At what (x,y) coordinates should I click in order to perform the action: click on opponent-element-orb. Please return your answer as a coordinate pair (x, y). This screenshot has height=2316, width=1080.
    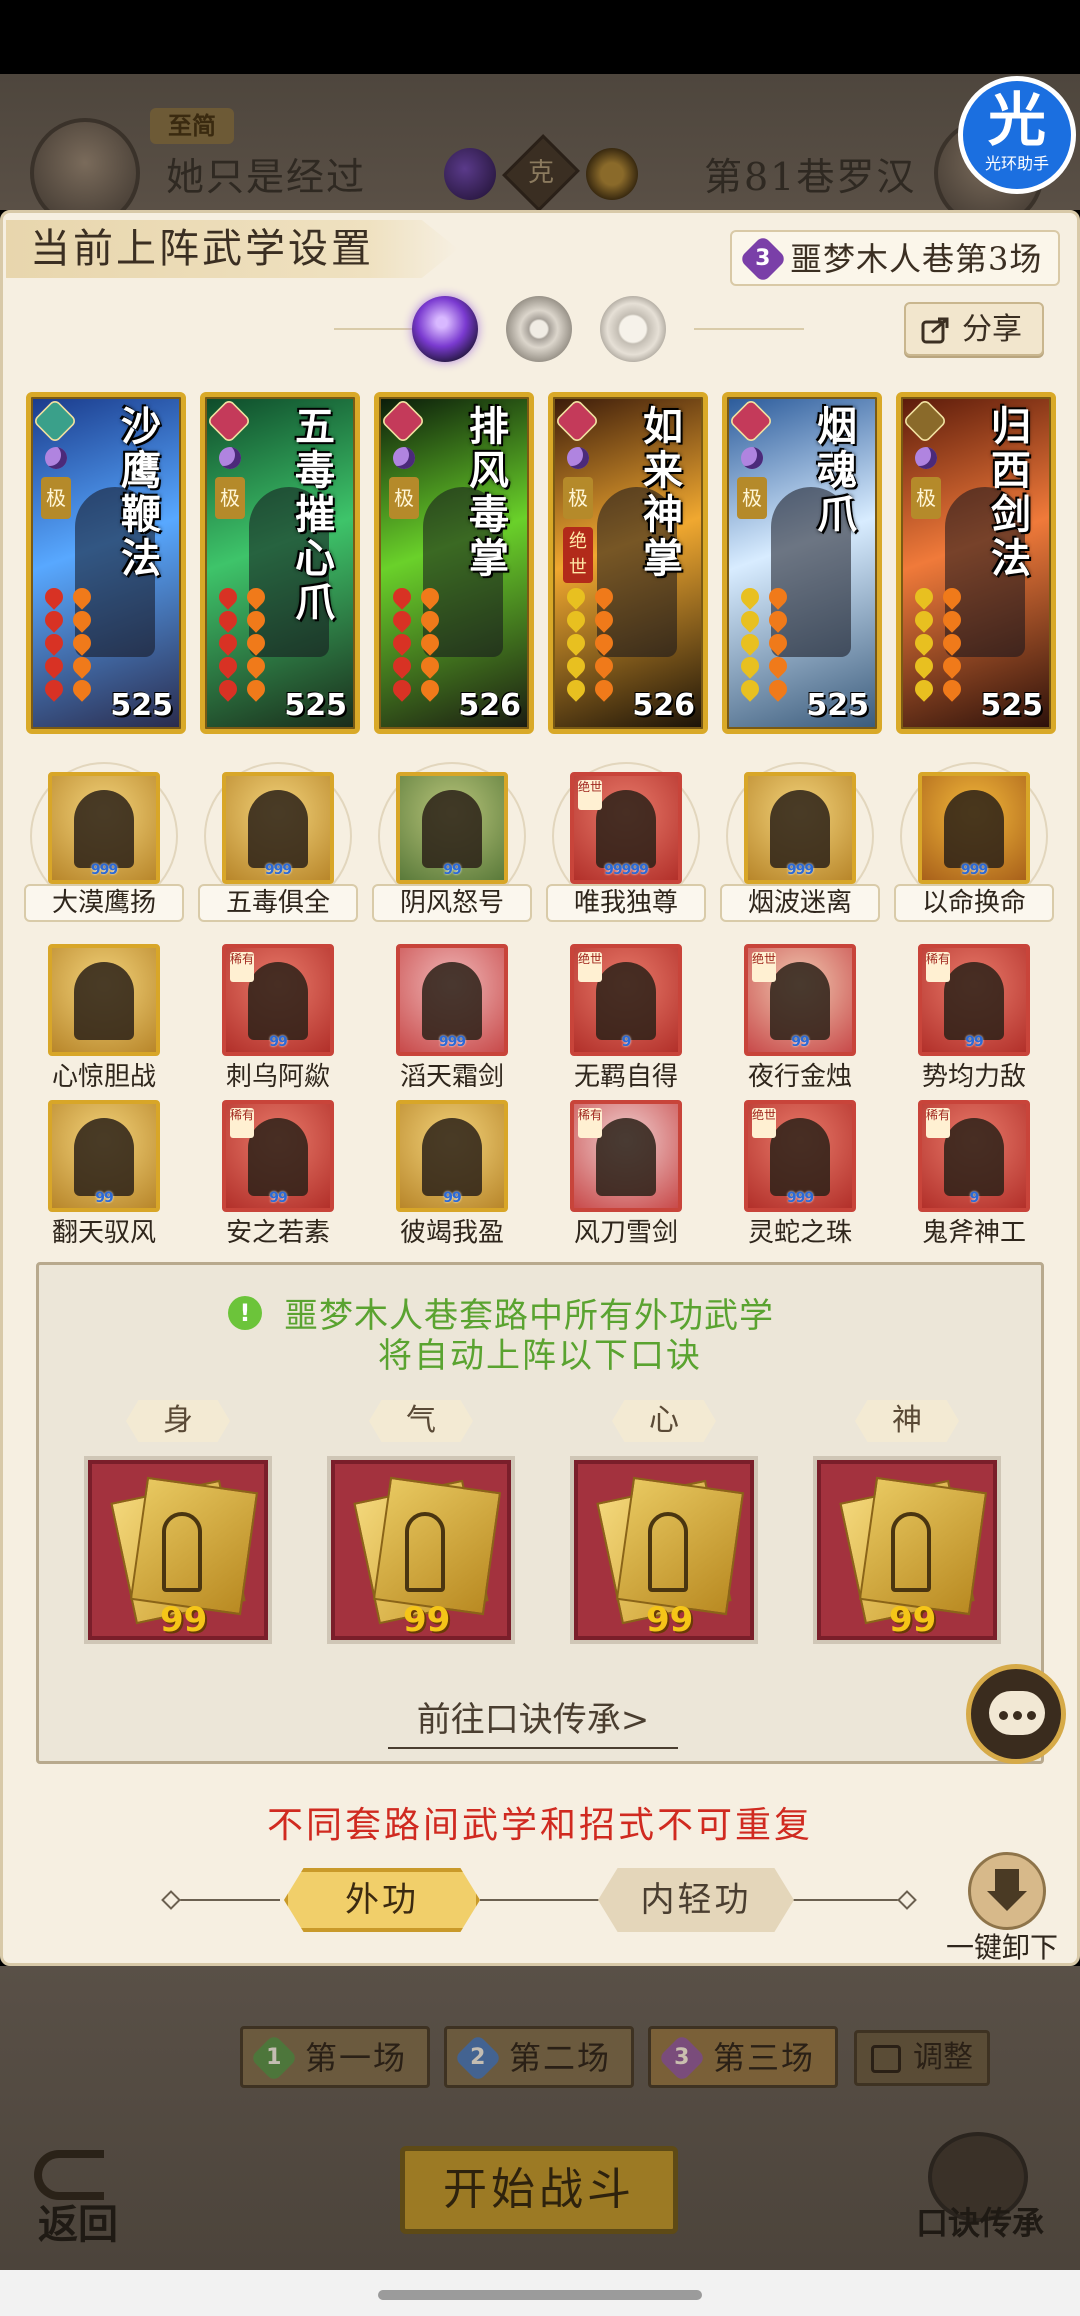
    Looking at the image, I should click on (612, 174).